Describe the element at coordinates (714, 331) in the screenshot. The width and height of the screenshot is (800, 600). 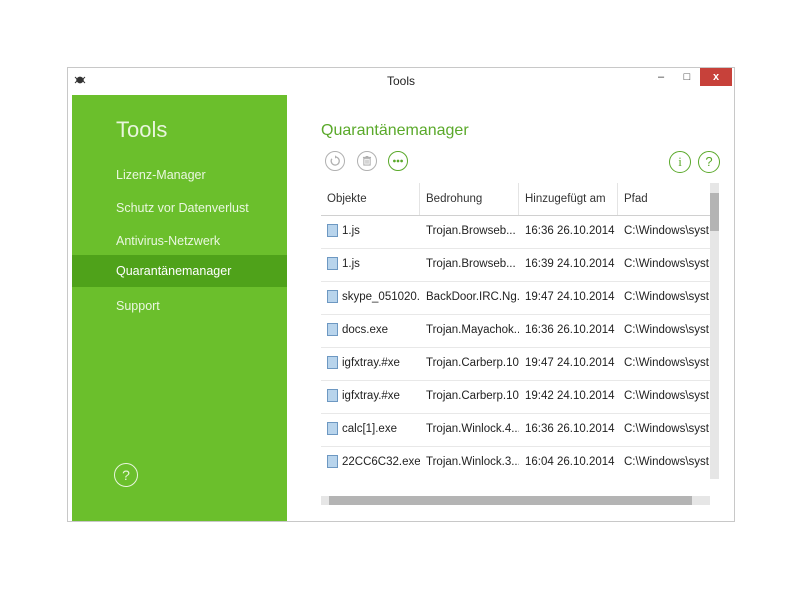
I see `vertical-scrollbar` at that location.